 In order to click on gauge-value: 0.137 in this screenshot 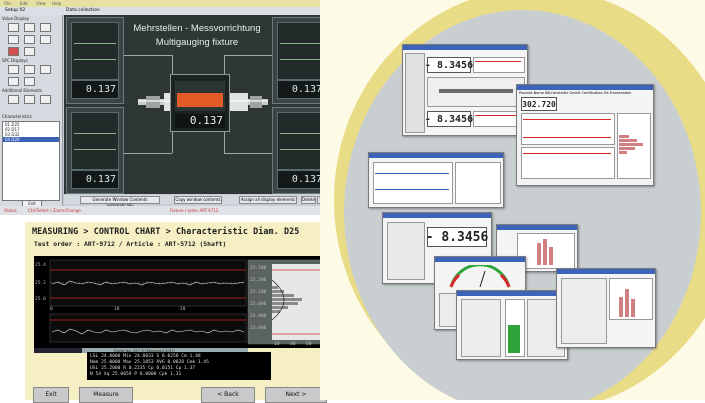, I will do `click(95, 89)`.